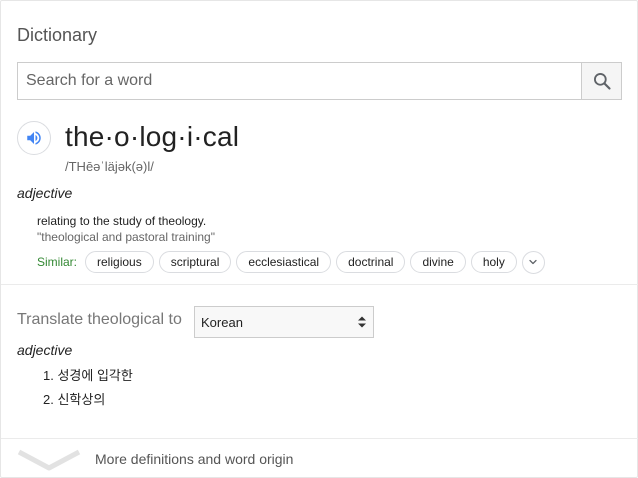 The height and width of the screenshot is (478, 638). I want to click on search-bar, so click(319, 81).